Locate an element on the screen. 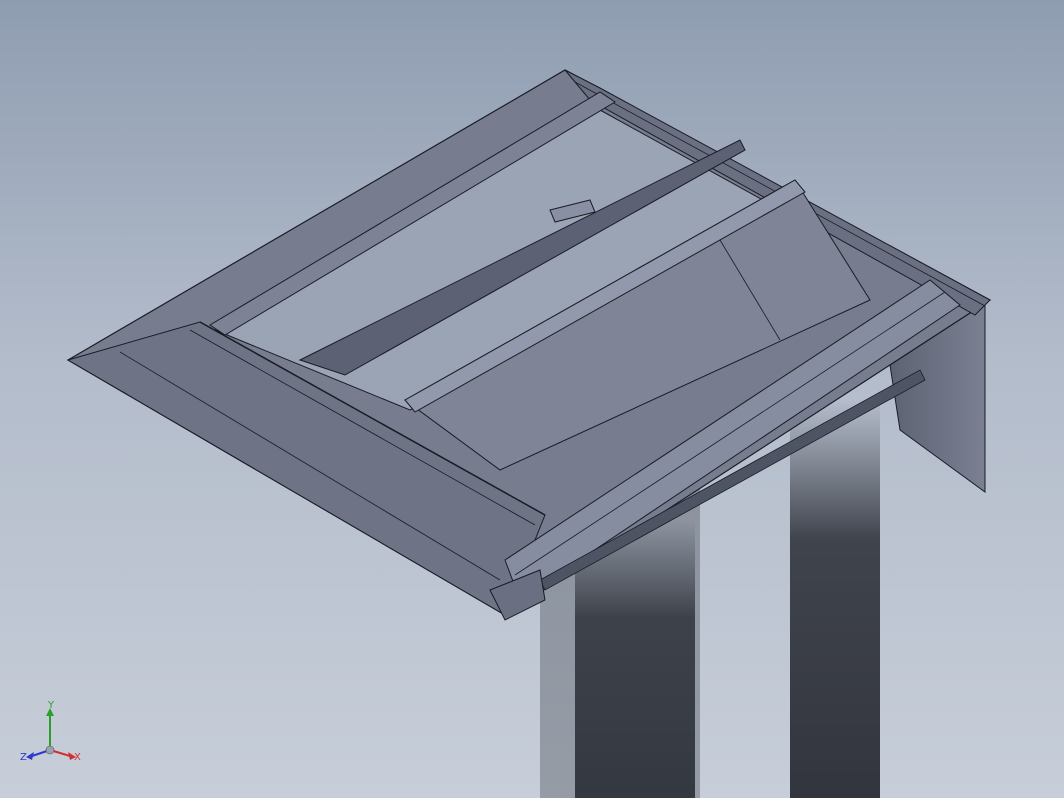 The height and width of the screenshot is (798, 1064). axis-triad: Y X Z is located at coordinates (50, 731).